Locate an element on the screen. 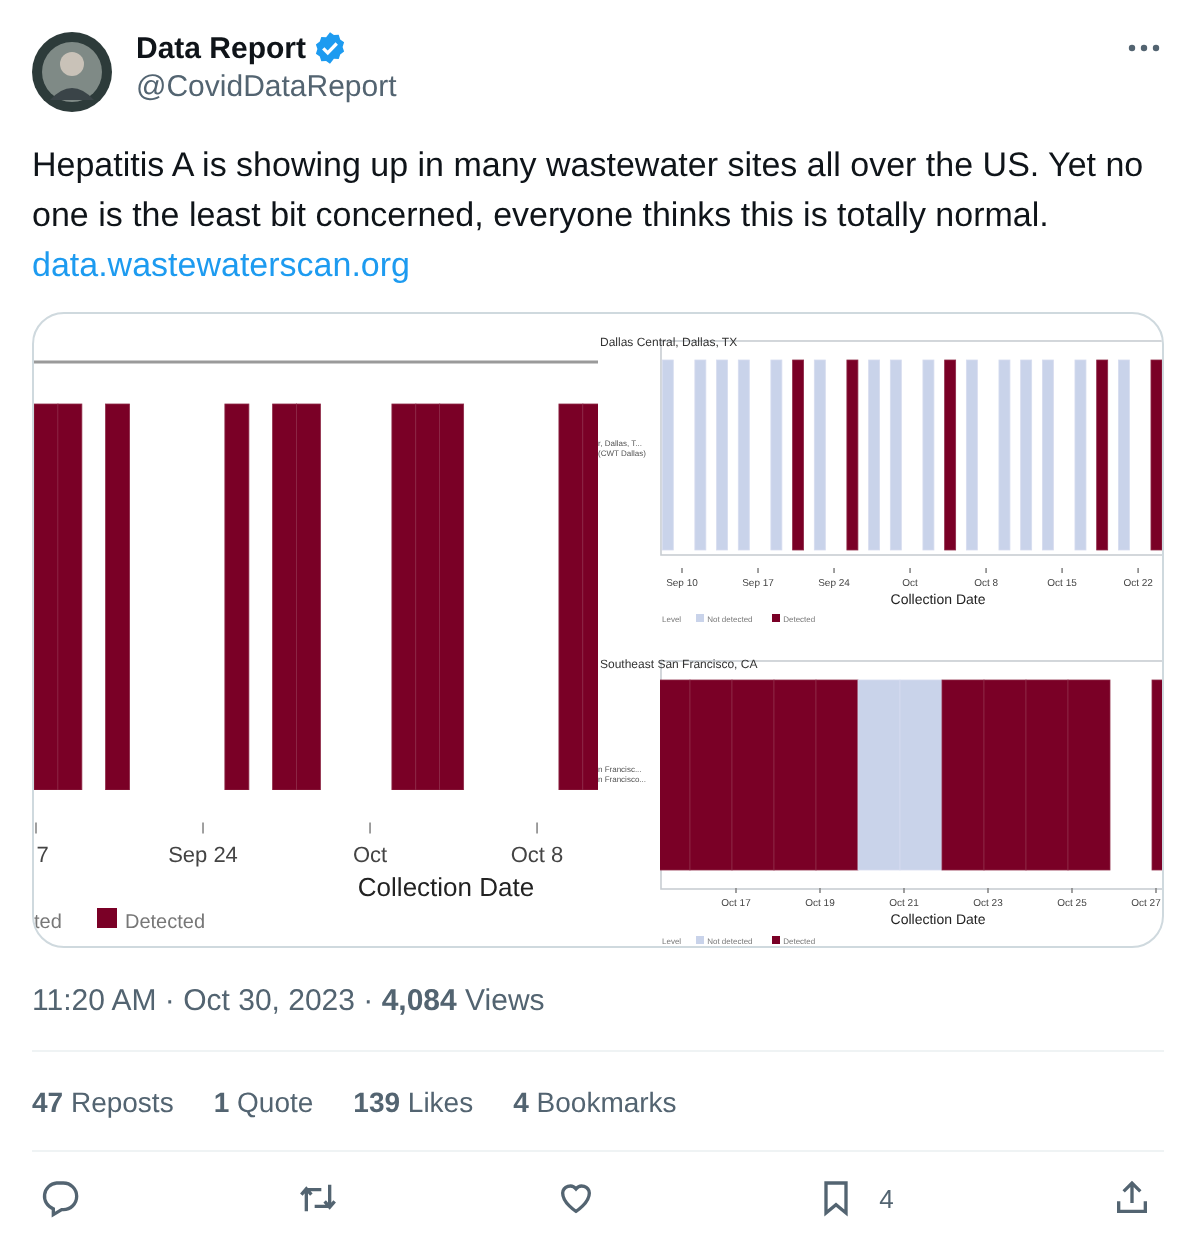 This screenshot has height=1244, width=1196. tick-label: Oct is located at coordinates (370, 856).